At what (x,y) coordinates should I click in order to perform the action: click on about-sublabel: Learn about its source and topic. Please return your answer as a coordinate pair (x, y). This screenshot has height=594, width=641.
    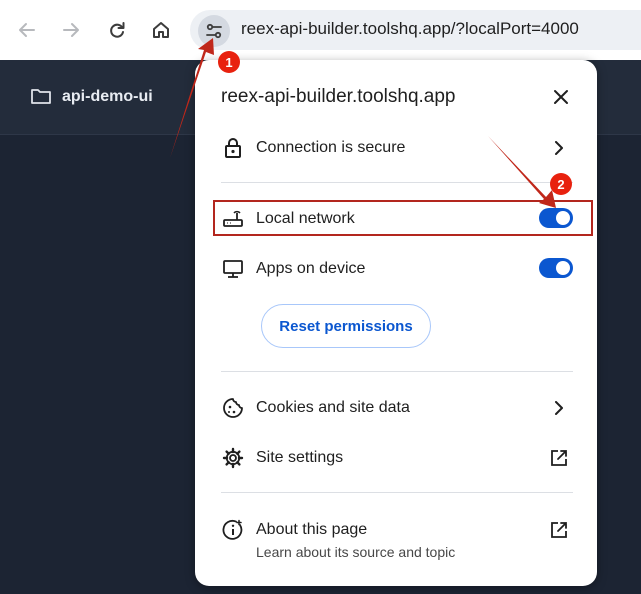
    Looking at the image, I should click on (356, 552).